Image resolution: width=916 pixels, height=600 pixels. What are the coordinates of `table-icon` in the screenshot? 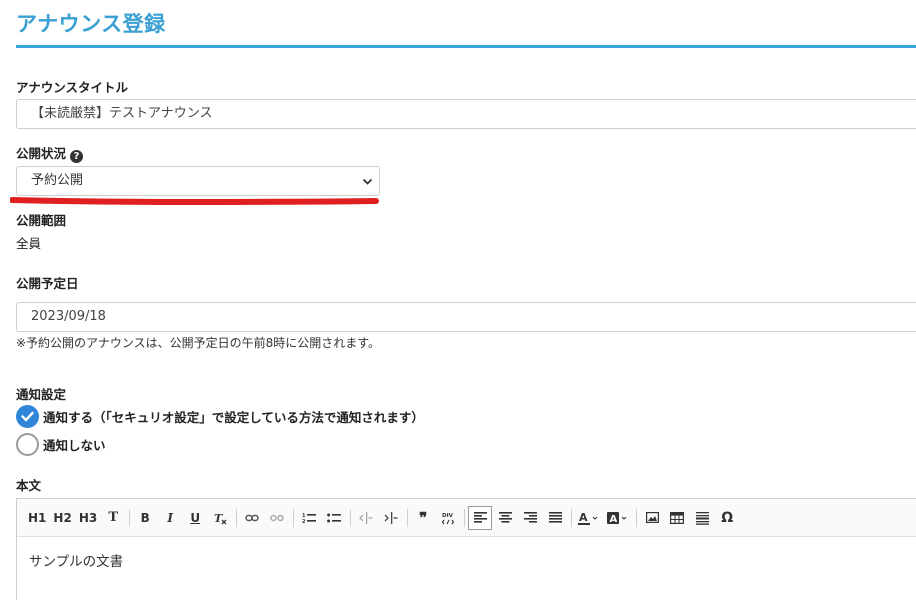 It's located at (677, 518).